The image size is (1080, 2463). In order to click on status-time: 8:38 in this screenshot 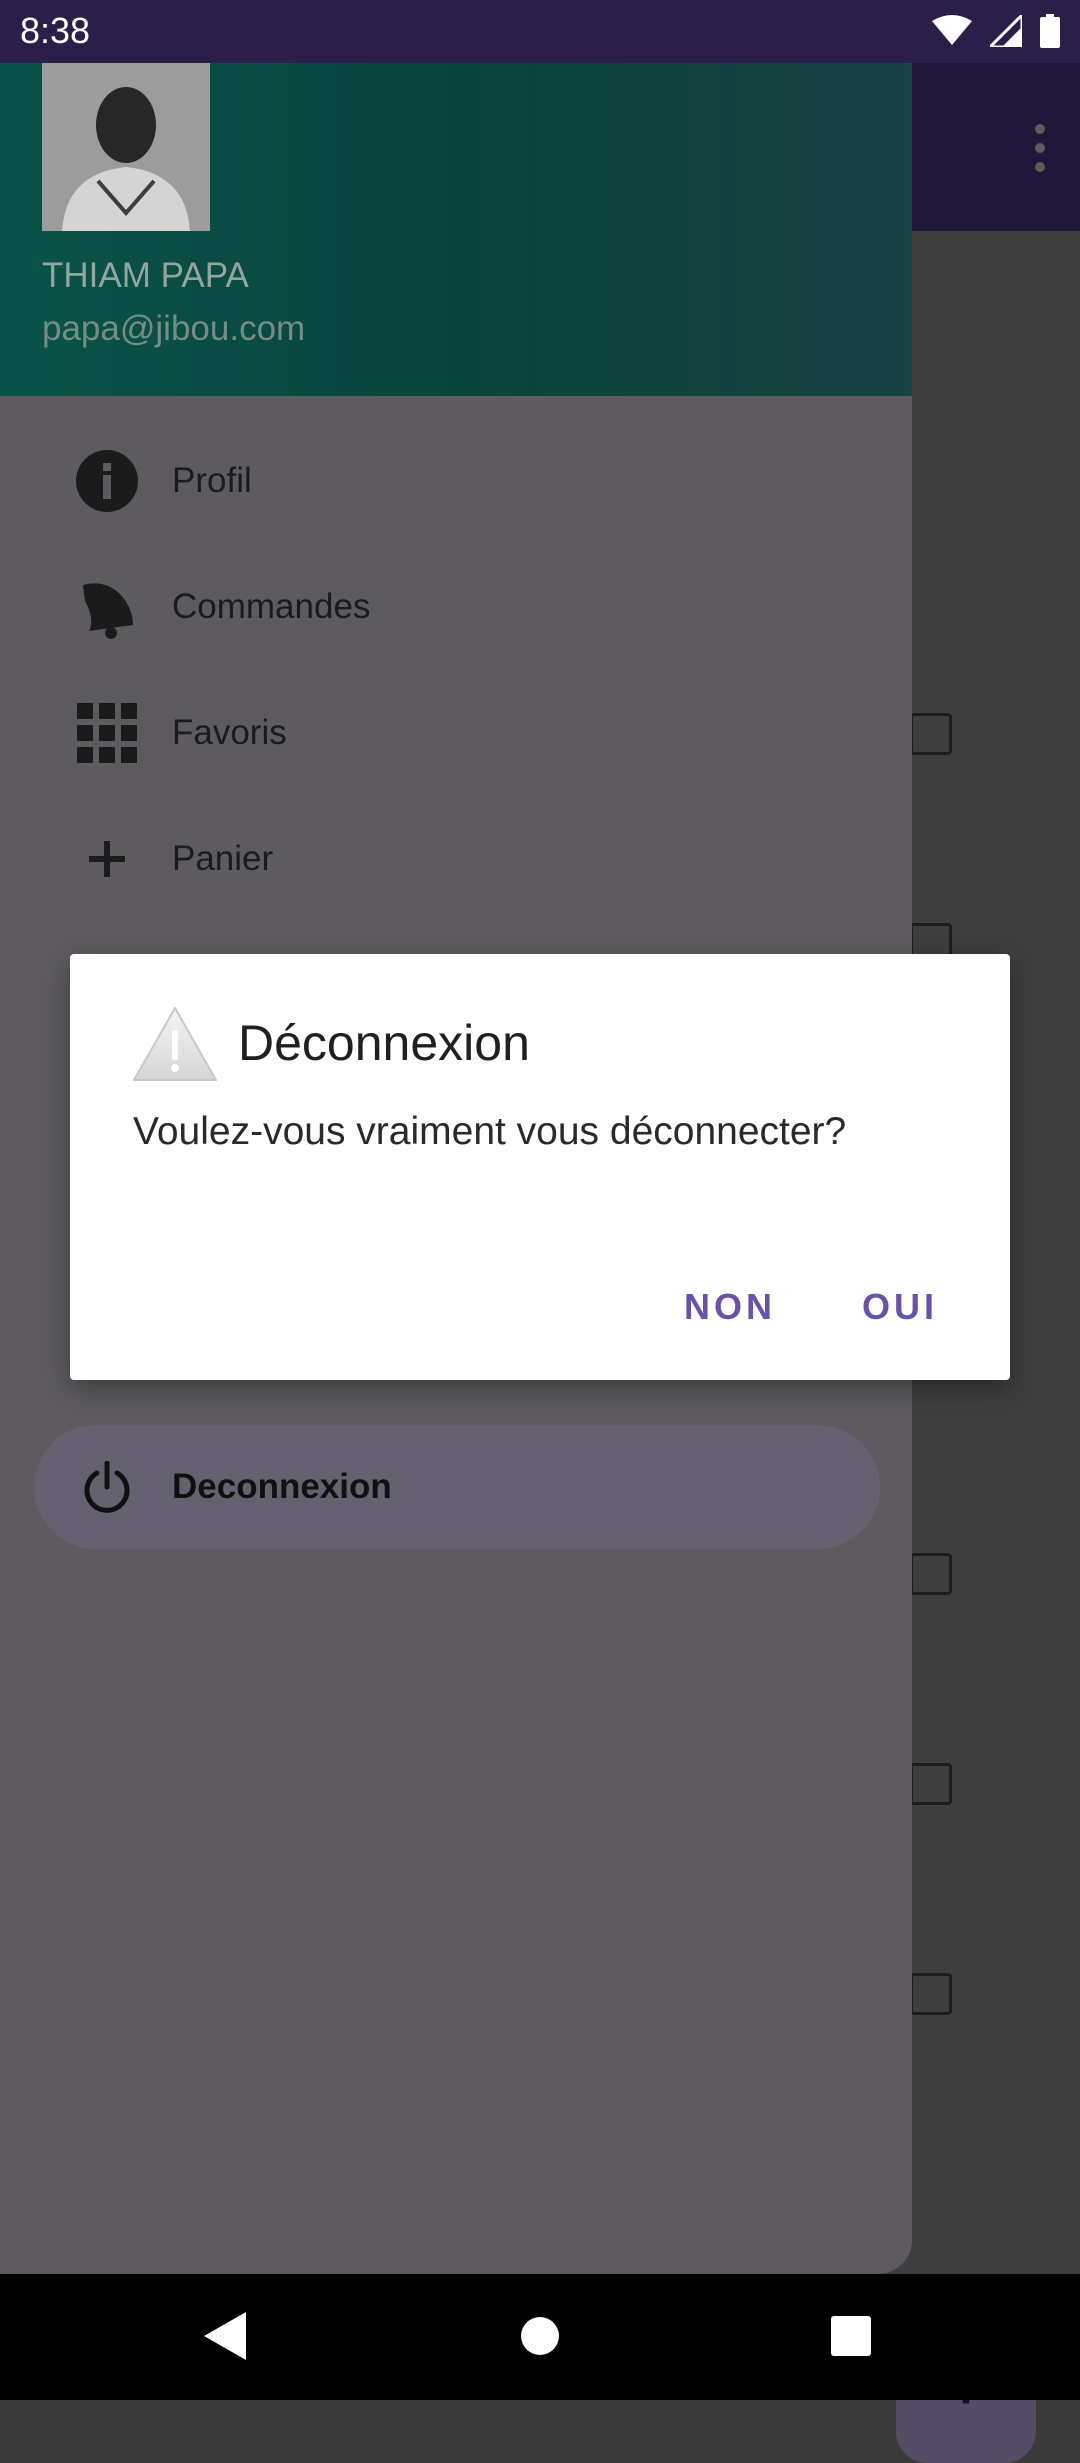, I will do `click(55, 30)`.